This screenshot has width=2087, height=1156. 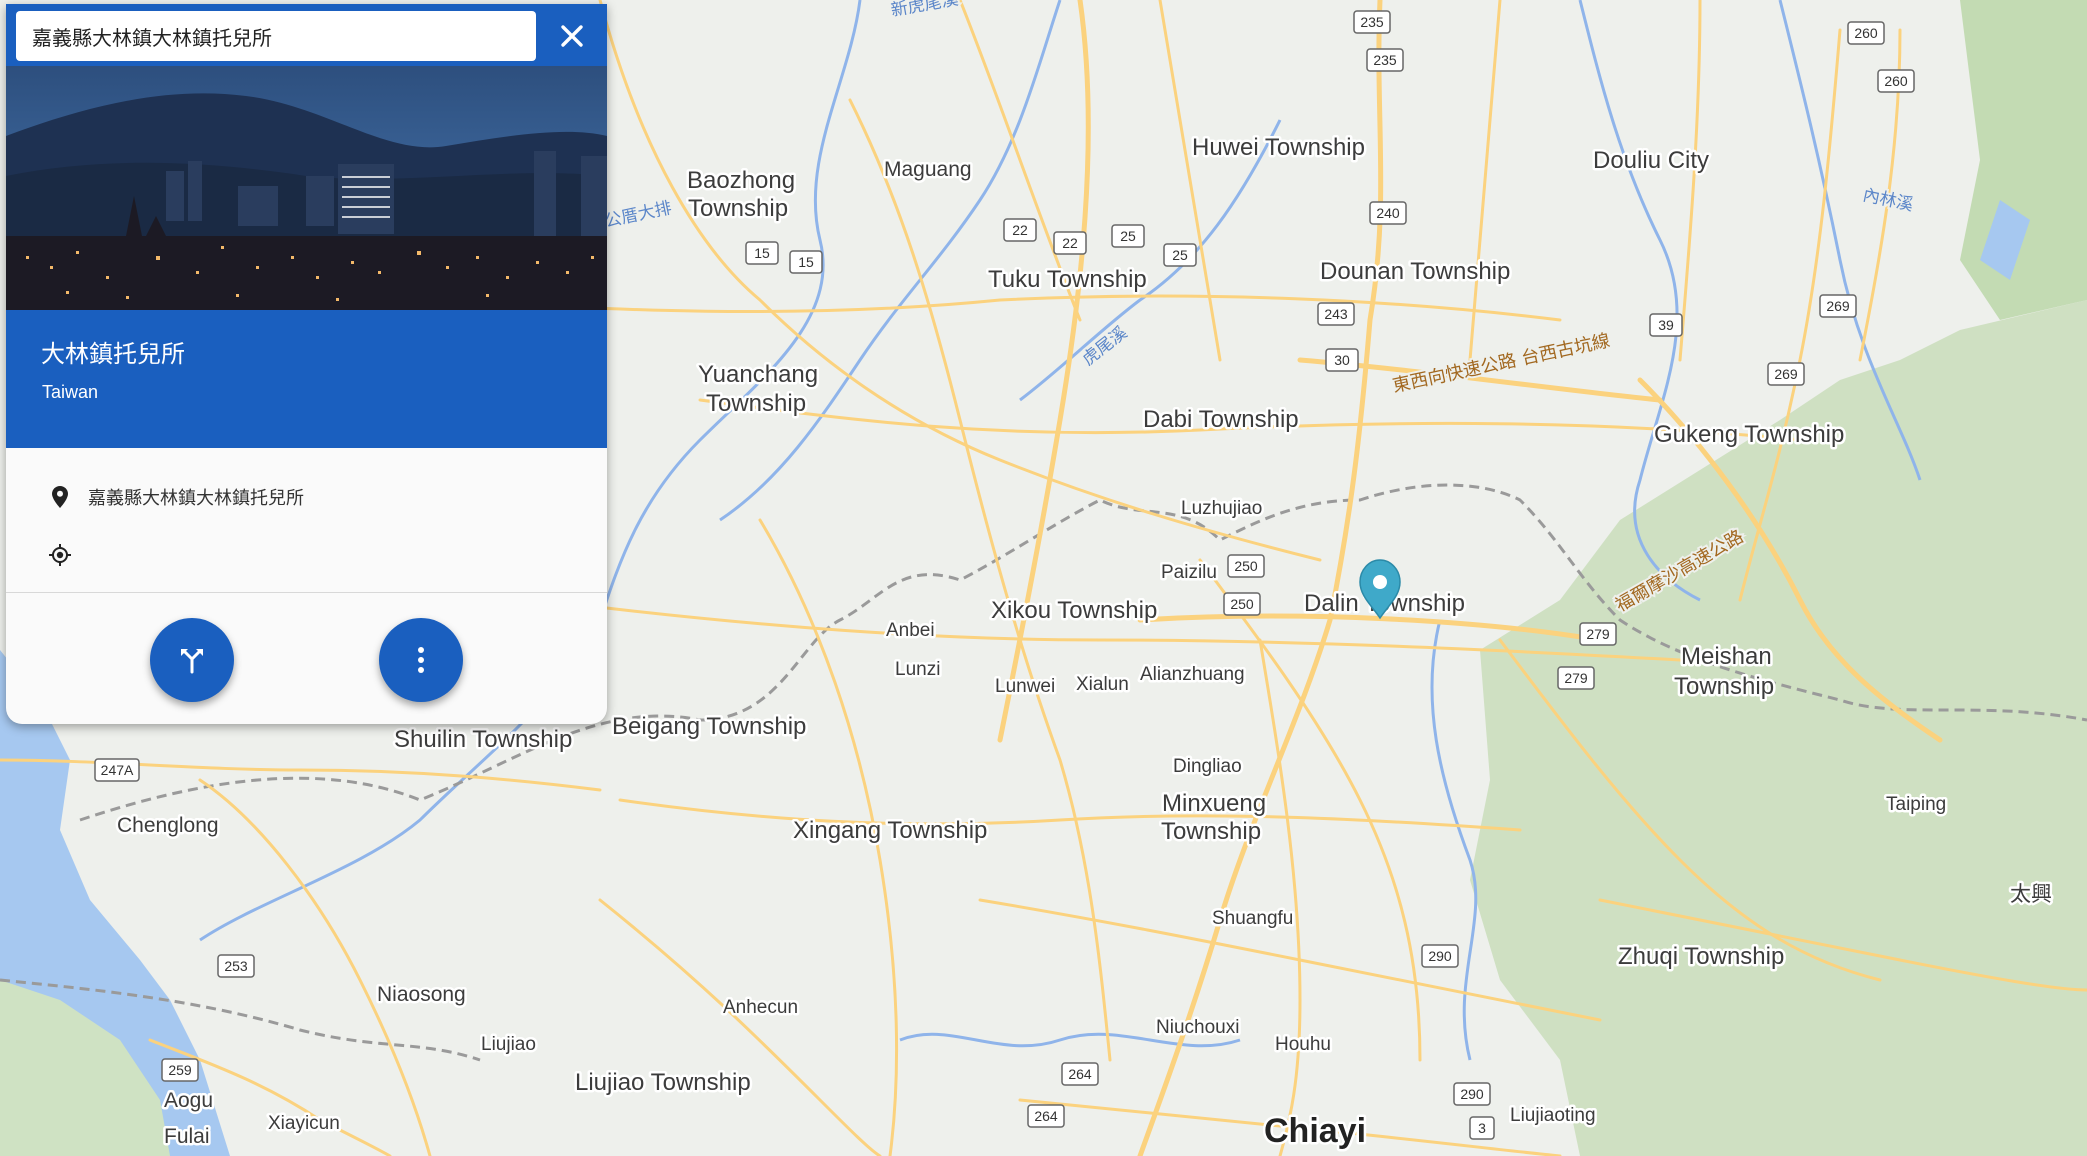 What do you see at coordinates (1315, 1131) in the screenshot?
I see `place-label: Chiayi` at bounding box center [1315, 1131].